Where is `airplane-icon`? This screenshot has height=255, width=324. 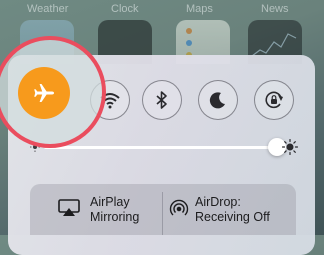
airplane-icon is located at coordinates (44, 93).